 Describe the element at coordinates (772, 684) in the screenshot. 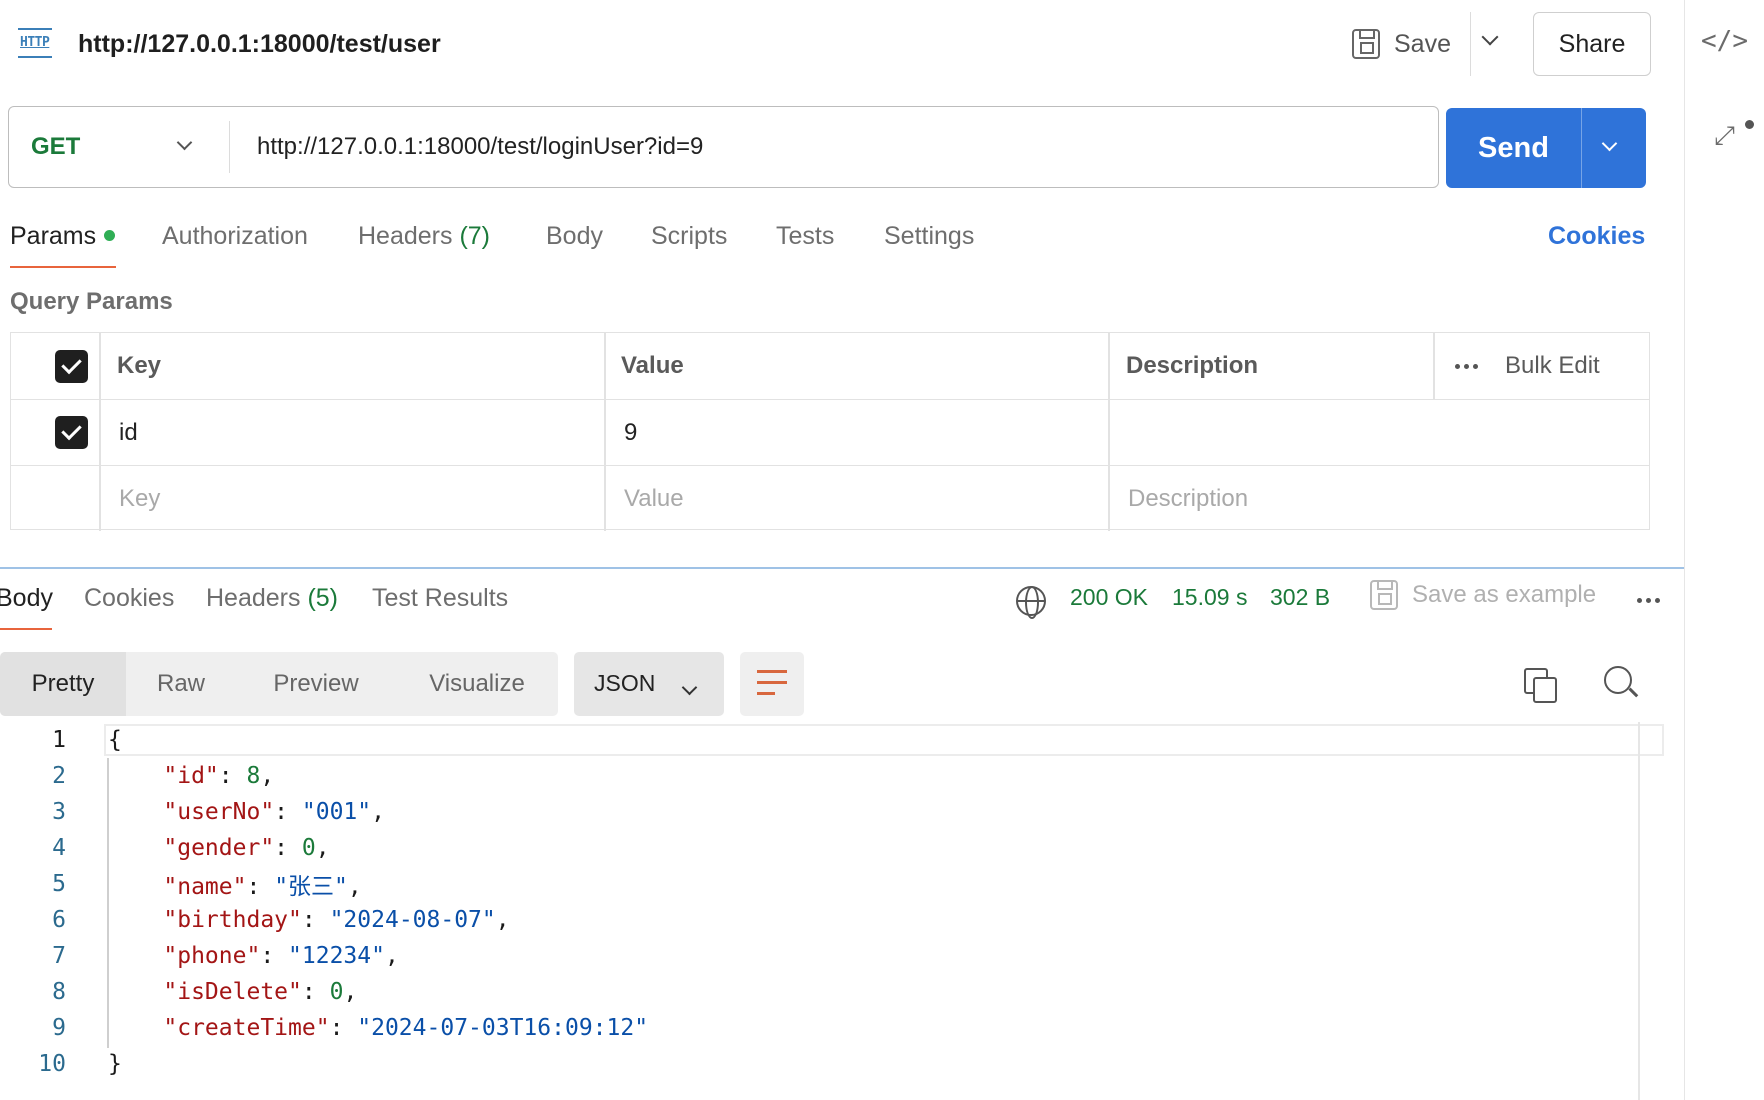

I see `wrap-lines-icon` at that location.